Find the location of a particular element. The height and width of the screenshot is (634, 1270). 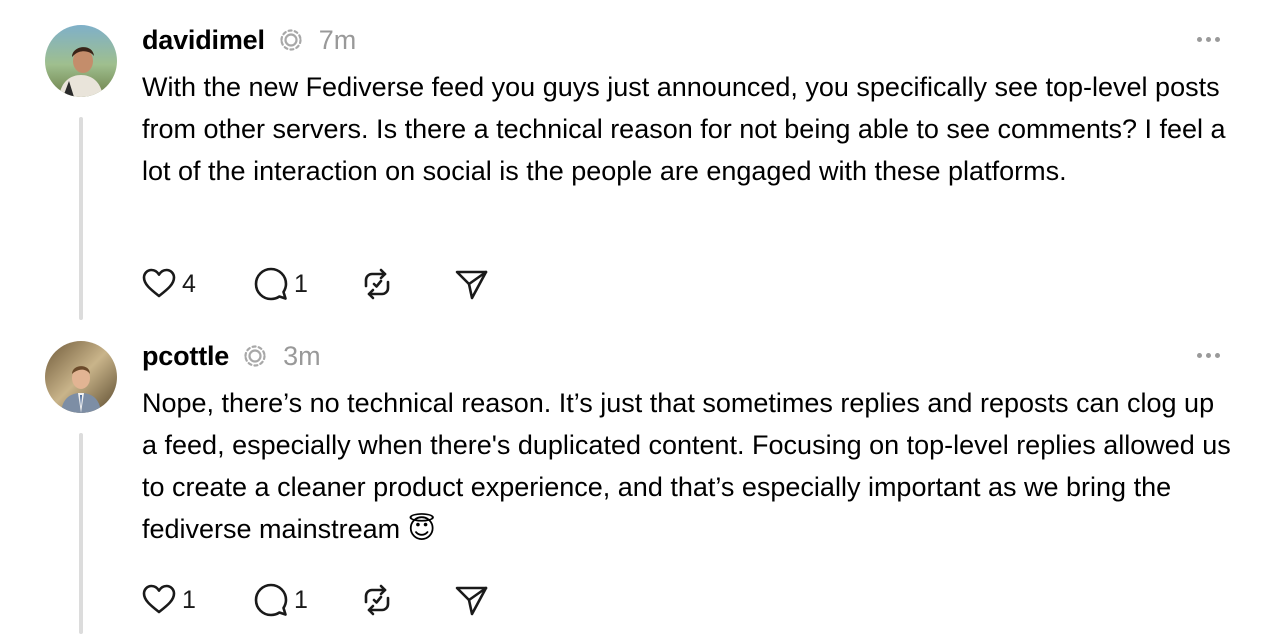

action-bar: 4 1 is located at coordinates (315, 284).